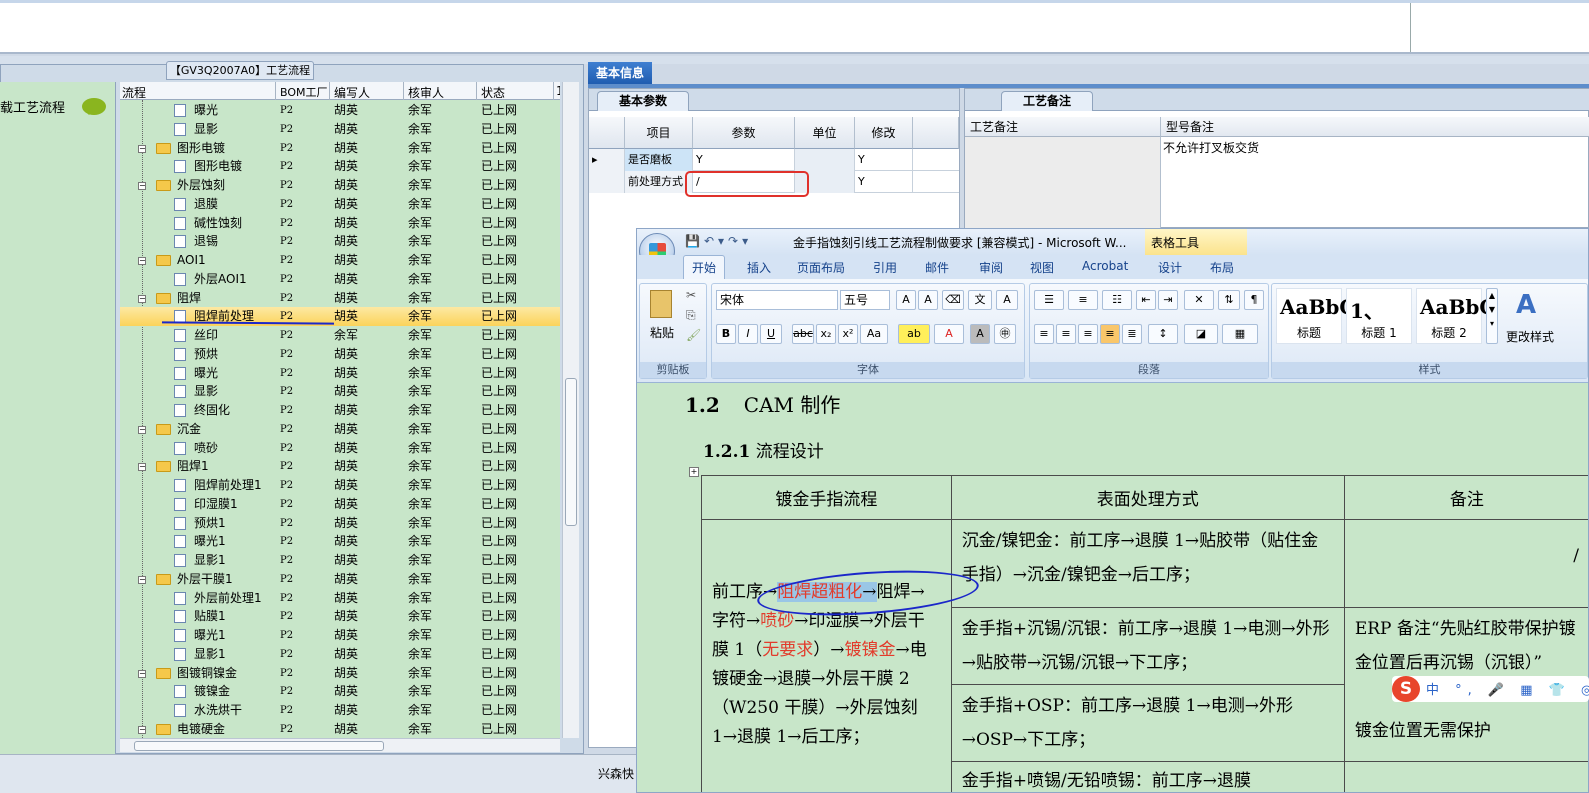 The image size is (1589, 793). What do you see at coordinates (558, 91) in the screenshot?
I see `col-header-extra: 1` at bounding box center [558, 91].